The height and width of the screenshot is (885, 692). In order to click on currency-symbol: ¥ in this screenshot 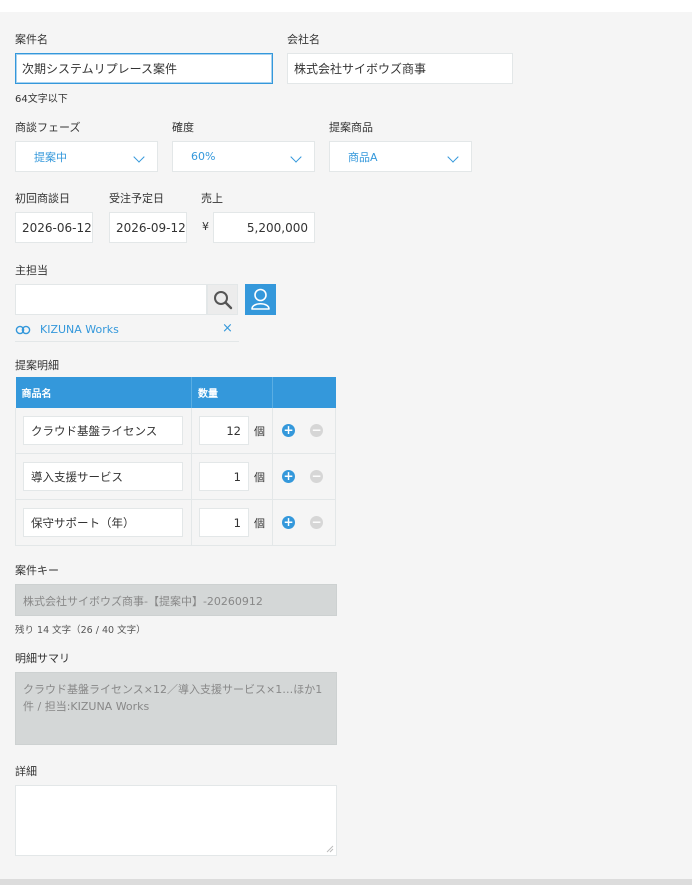, I will do `click(205, 226)`.